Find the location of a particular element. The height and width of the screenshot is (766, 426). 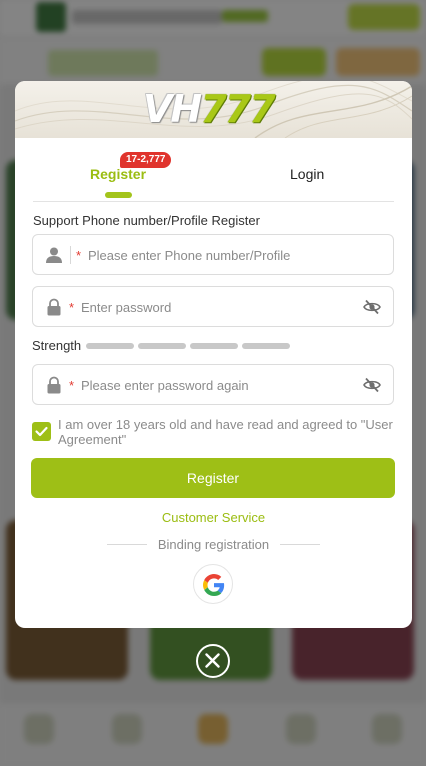

divider-line is located at coordinates (300, 544).